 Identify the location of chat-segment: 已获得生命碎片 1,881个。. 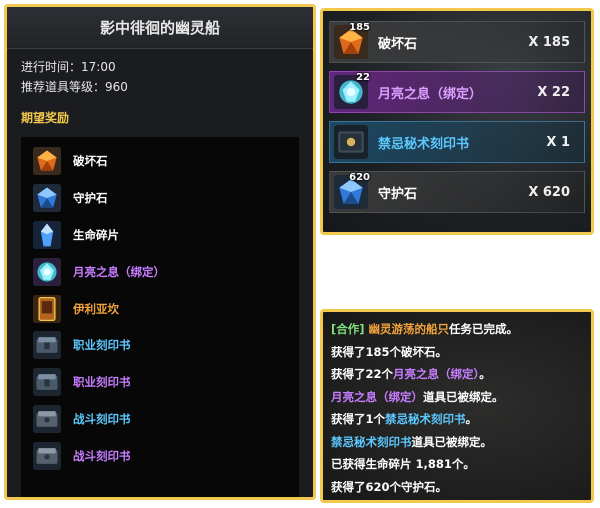
(403, 464).